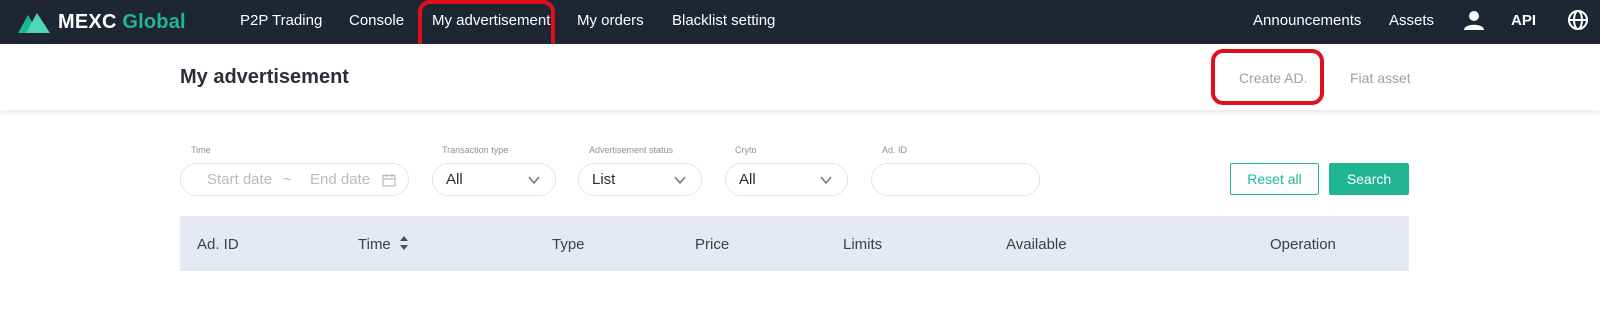 The image size is (1600, 317). Describe the element at coordinates (631, 150) in the screenshot. I see `advertisement-status-label: Advertisement status` at that location.